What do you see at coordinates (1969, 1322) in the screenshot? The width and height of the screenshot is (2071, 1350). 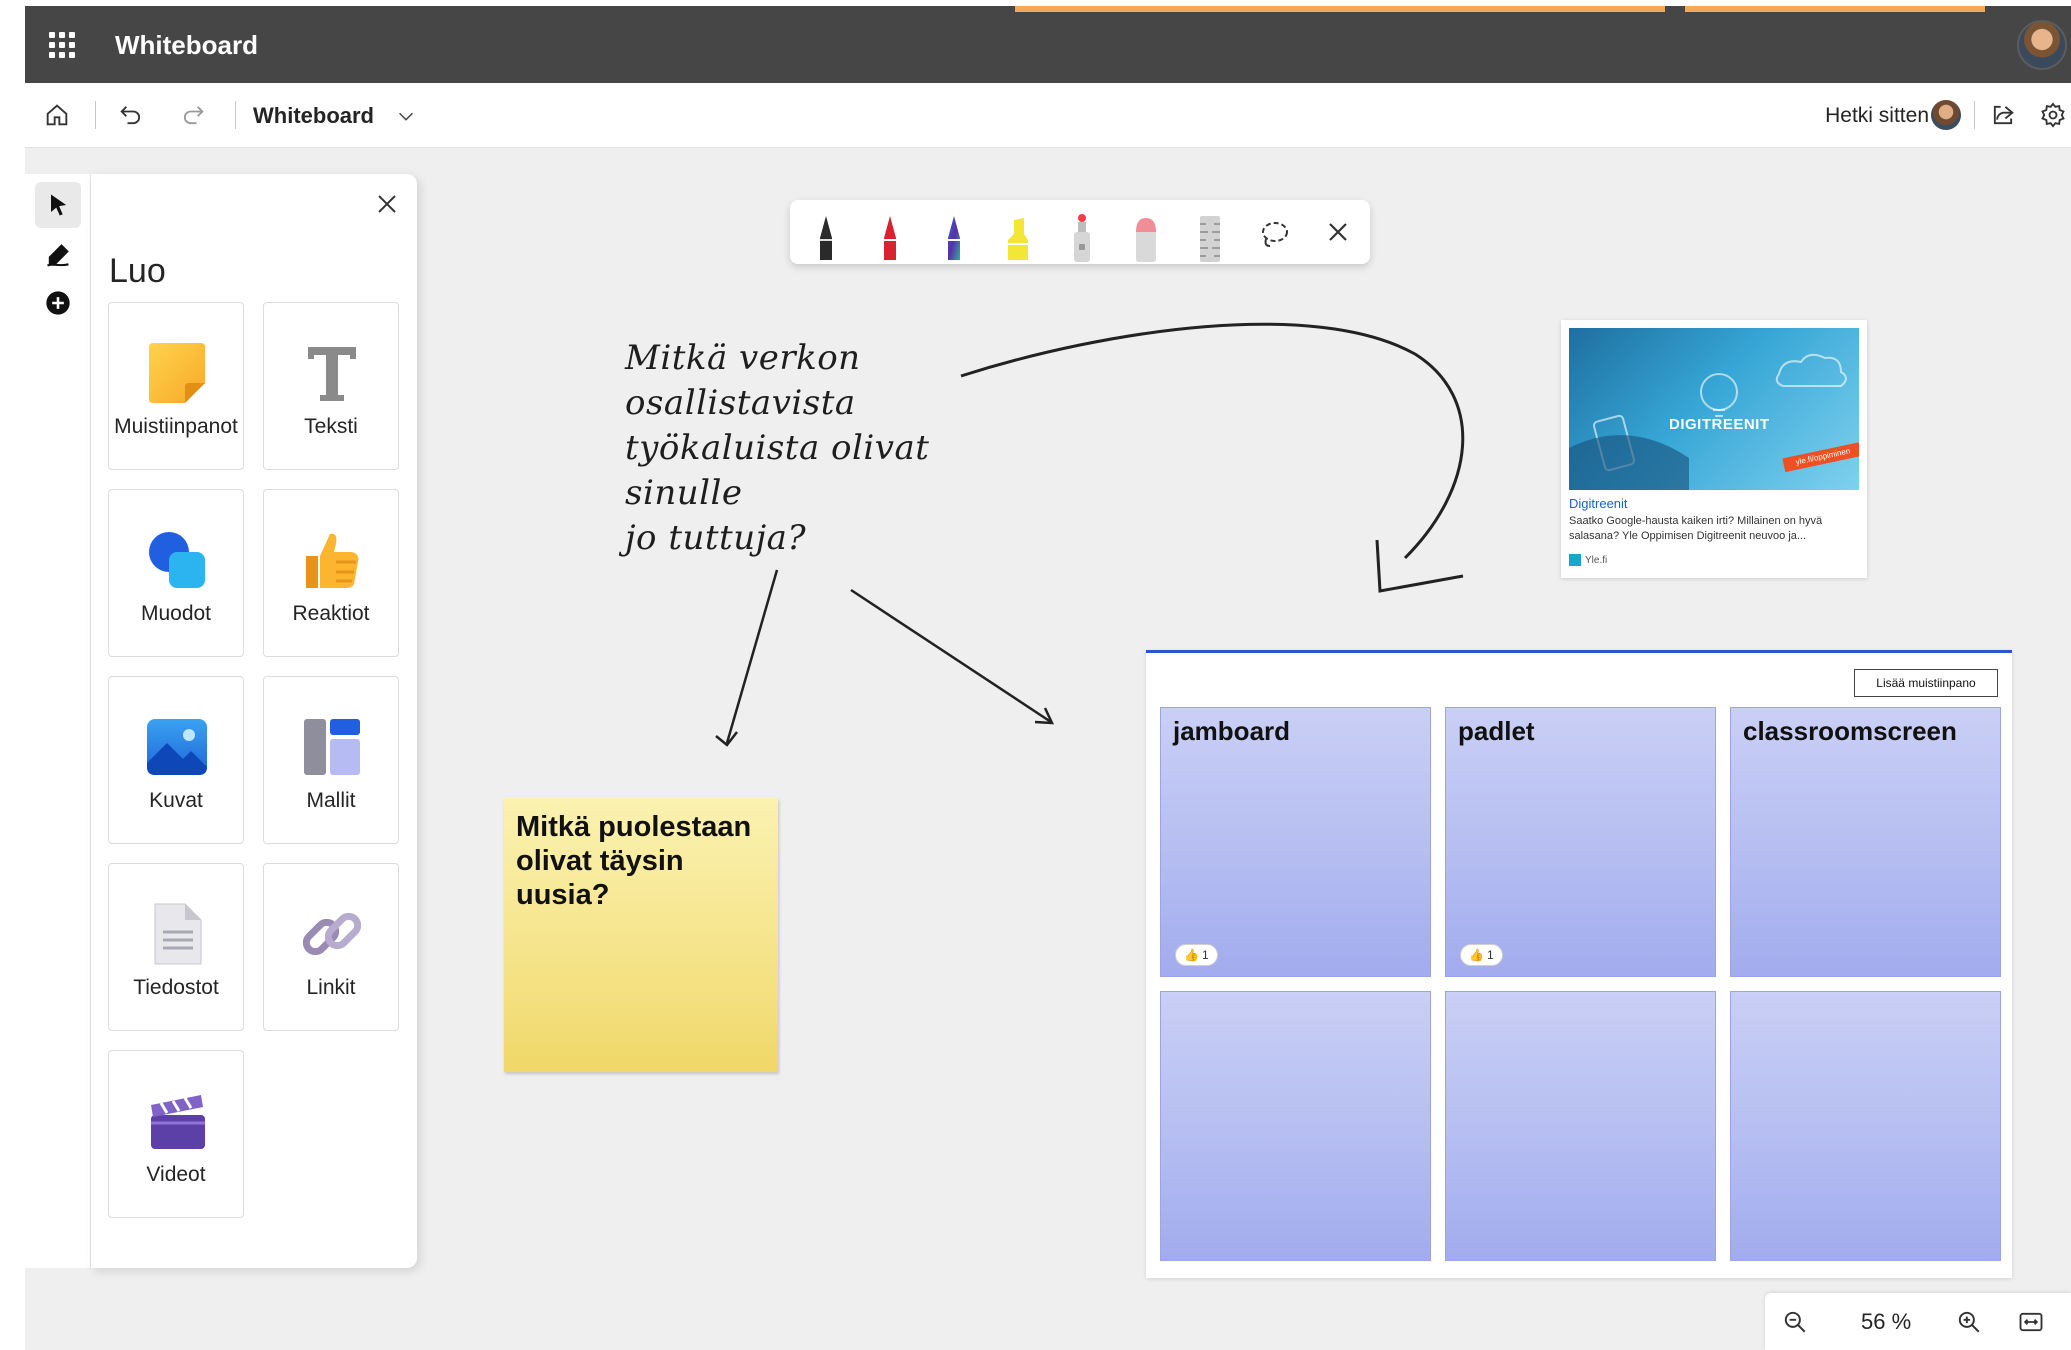 I see `zoom-in-icon` at bounding box center [1969, 1322].